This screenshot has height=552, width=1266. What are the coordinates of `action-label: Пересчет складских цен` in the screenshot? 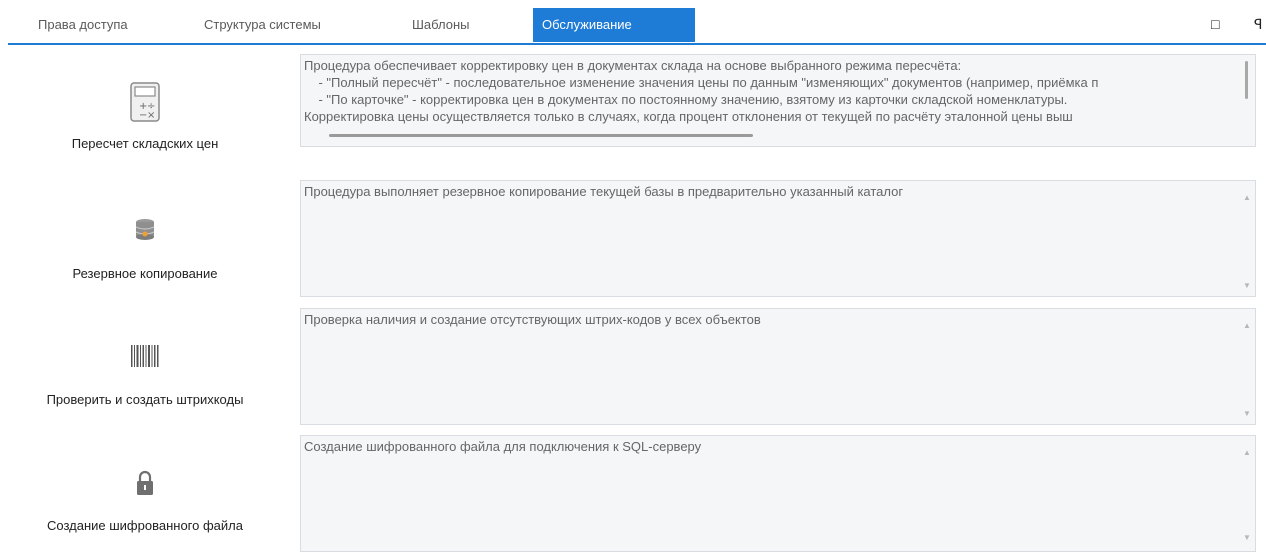 It's located at (145, 143).